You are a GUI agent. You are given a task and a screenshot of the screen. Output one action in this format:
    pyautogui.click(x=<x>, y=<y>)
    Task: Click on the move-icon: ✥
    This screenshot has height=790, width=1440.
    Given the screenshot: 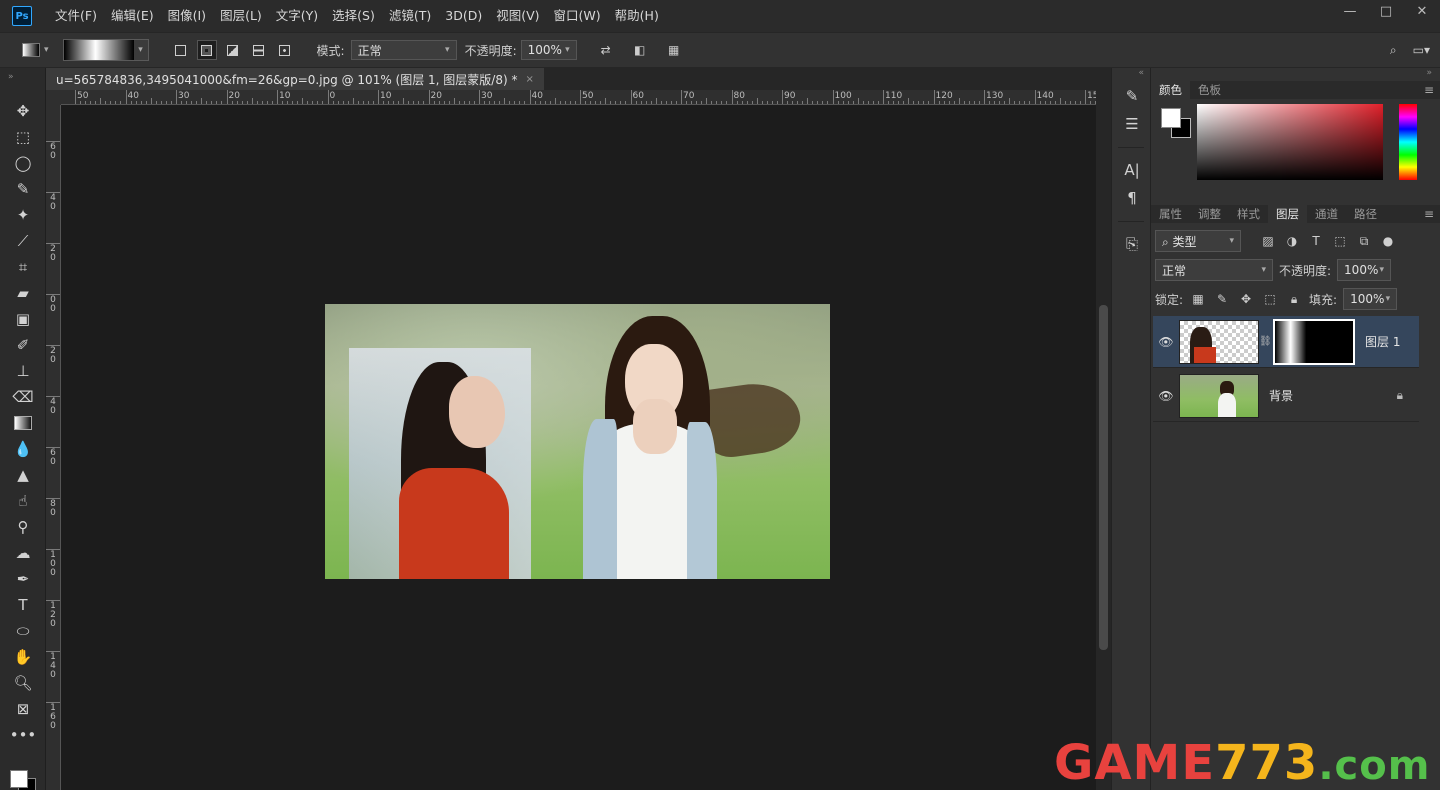 What is the action you would take?
    pyautogui.click(x=23, y=111)
    